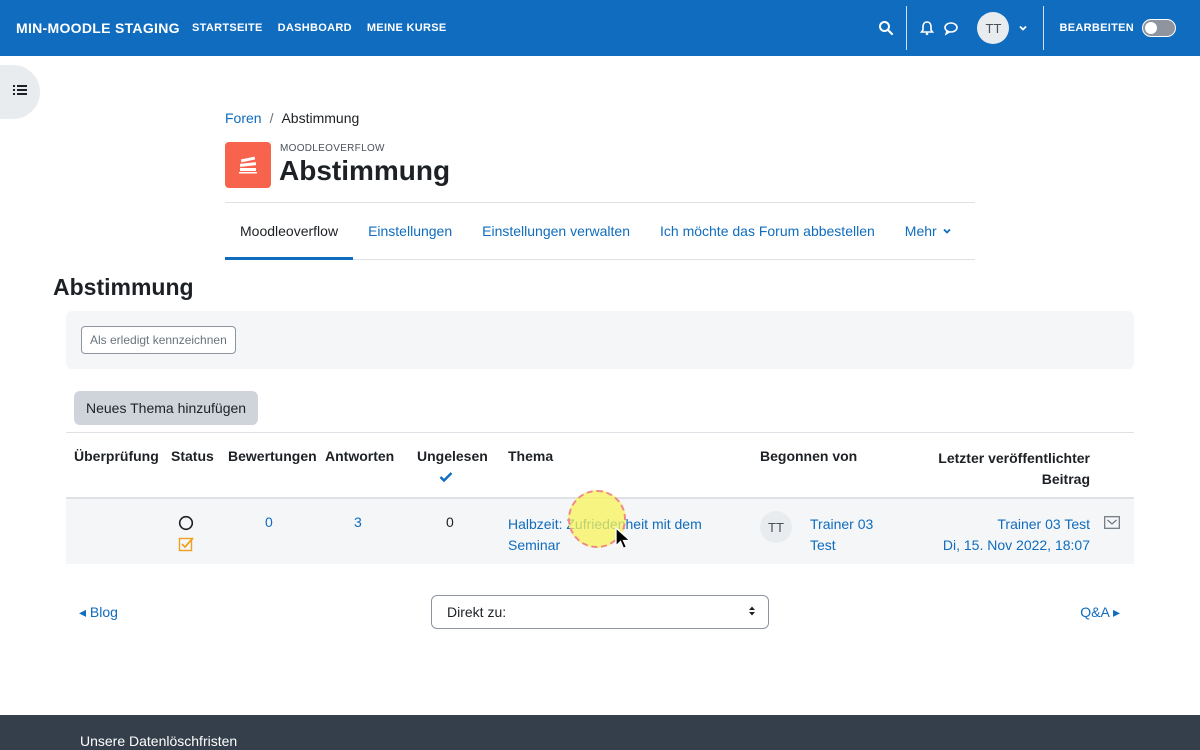 Image resolution: width=1200 pixels, height=750 pixels. Describe the element at coordinates (886, 28) in the screenshot. I see `search-icon` at that location.